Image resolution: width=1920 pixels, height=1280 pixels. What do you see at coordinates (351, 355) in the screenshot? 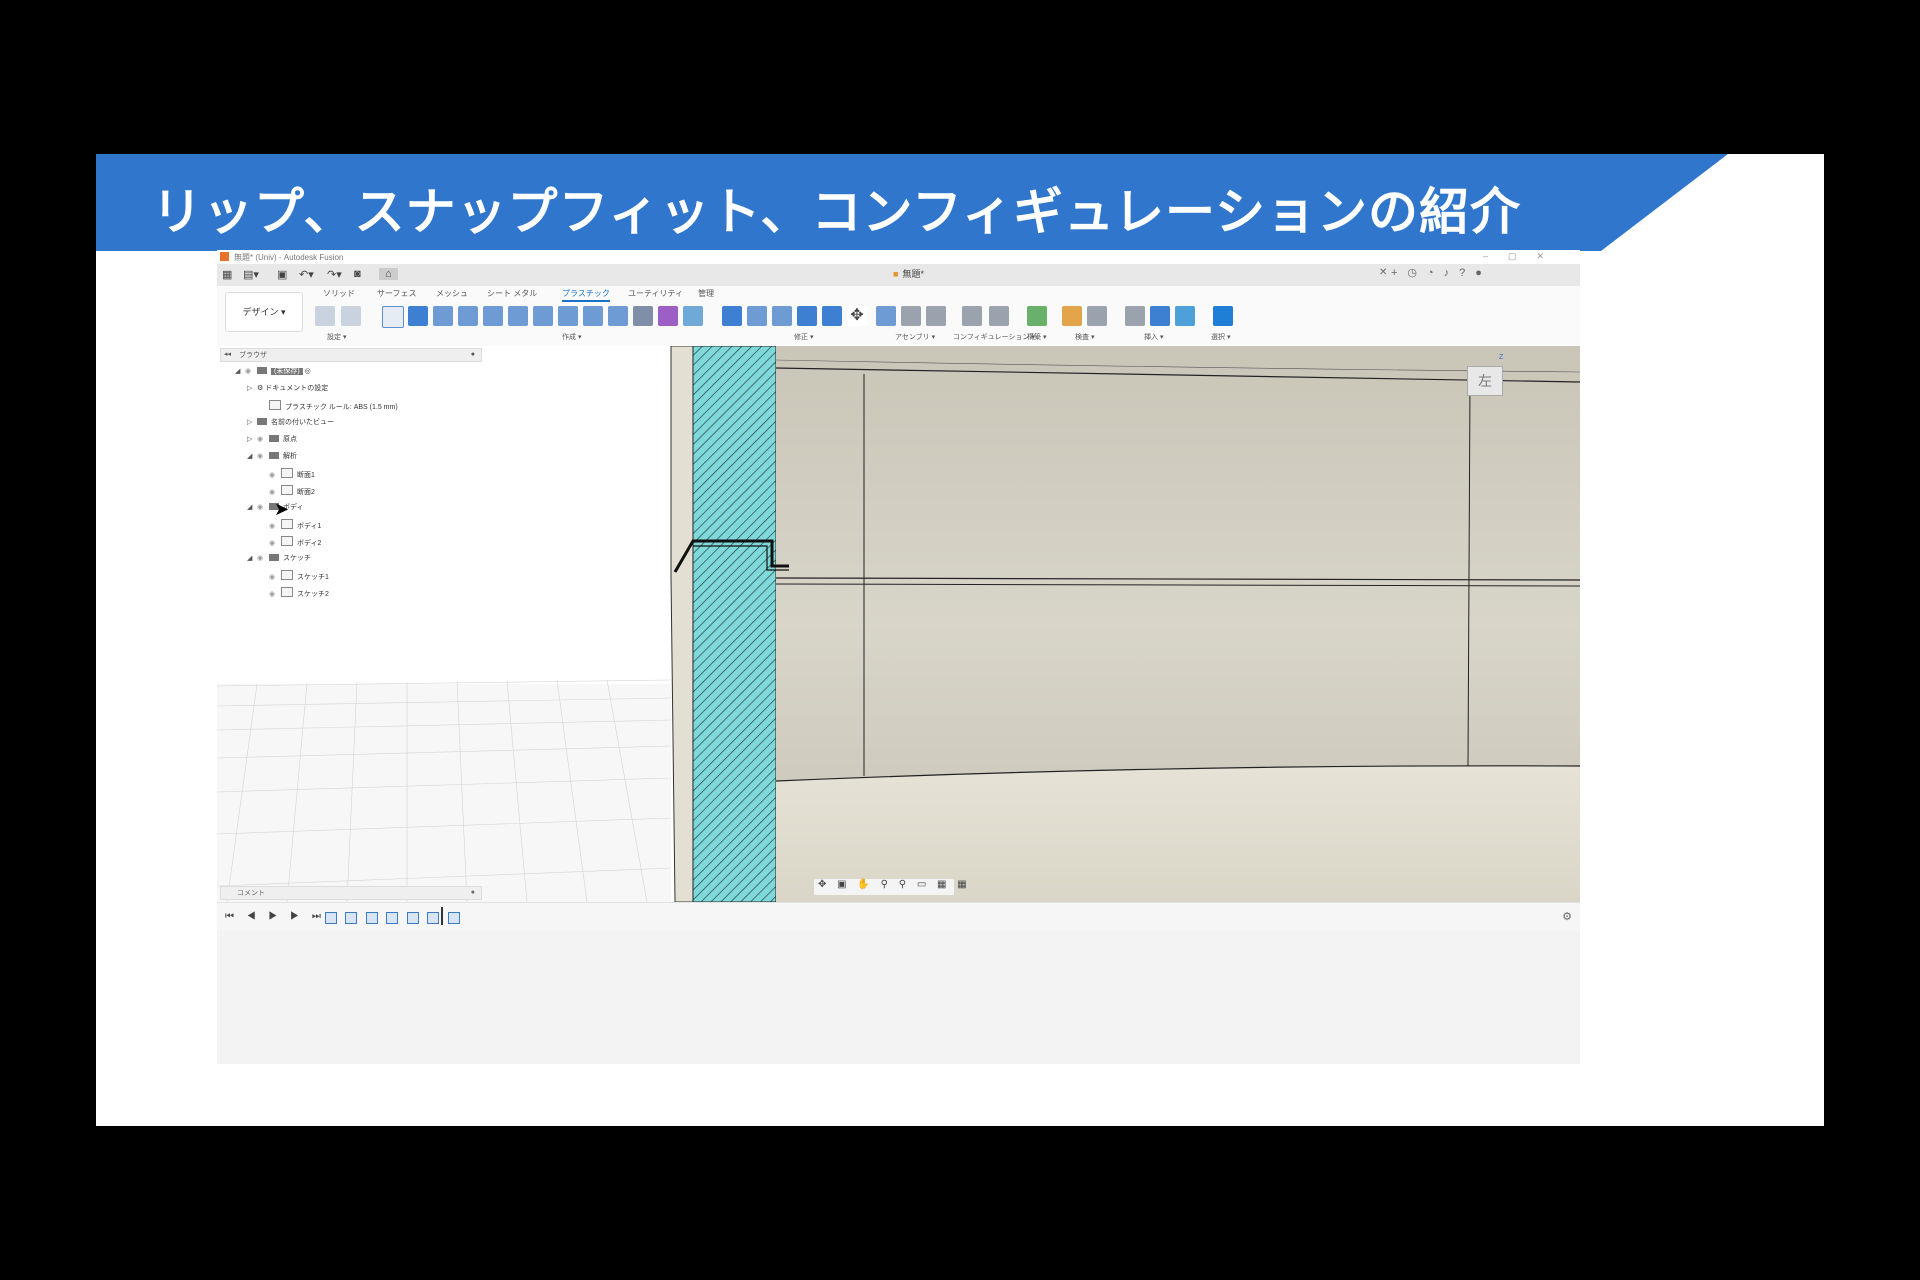
I see `browser-header: ◂◂ ブラウザ ●` at bounding box center [351, 355].